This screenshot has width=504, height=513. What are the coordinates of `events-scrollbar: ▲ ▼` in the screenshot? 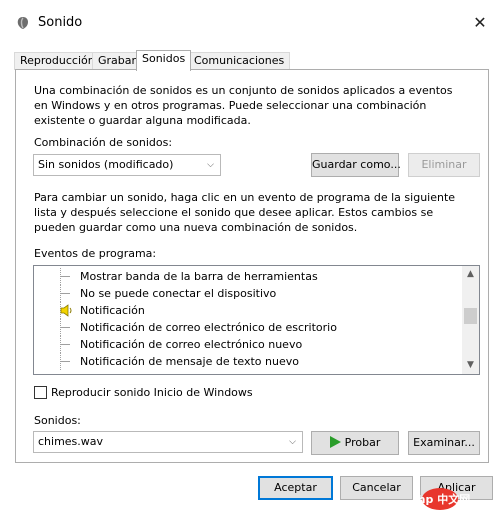 It's located at (470, 320).